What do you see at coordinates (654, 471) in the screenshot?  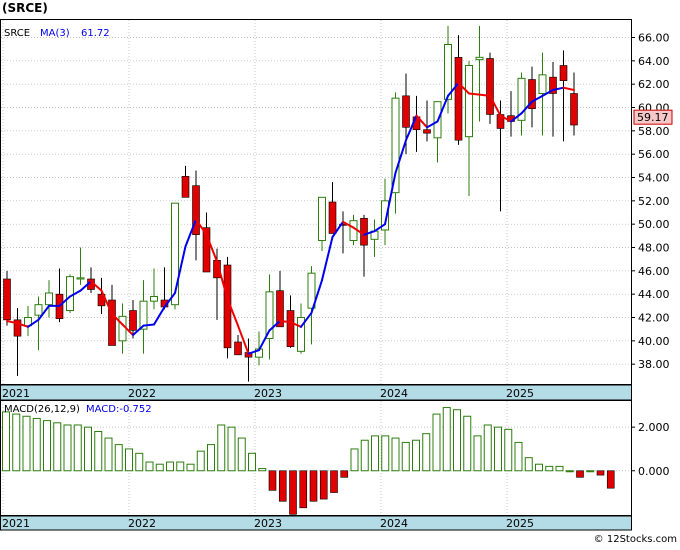 I see `macd-tick-label: 0.000` at bounding box center [654, 471].